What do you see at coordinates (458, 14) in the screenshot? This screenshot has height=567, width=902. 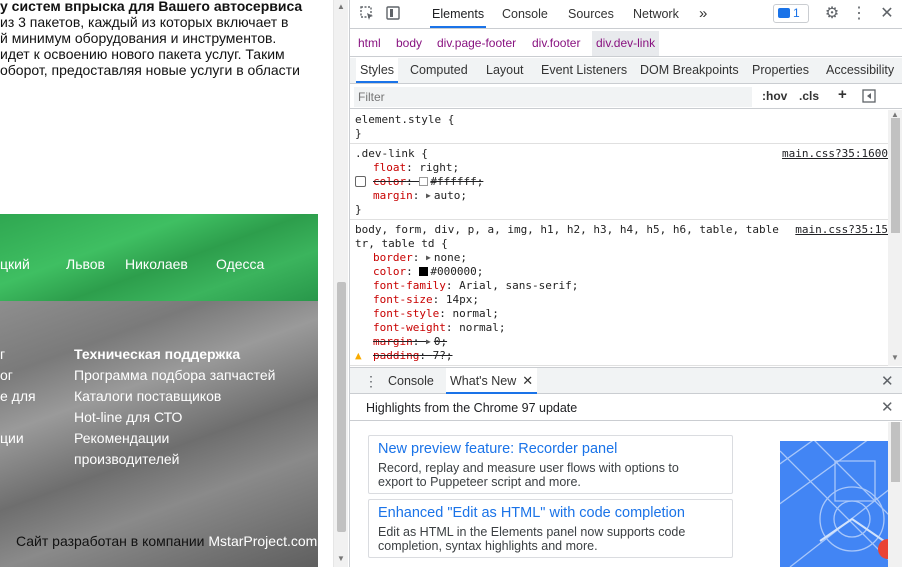 I see `tab-elements: Elements` at bounding box center [458, 14].